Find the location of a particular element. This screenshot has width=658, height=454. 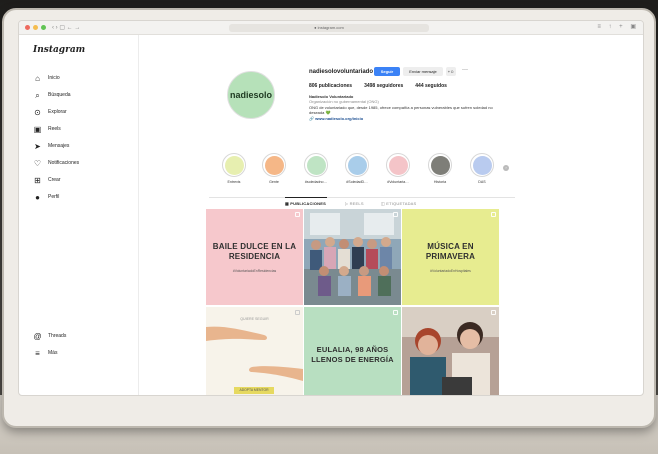

profile-website-link: 🔗 www.nadiesolo.org/inicio is located at coordinates (409, 118).